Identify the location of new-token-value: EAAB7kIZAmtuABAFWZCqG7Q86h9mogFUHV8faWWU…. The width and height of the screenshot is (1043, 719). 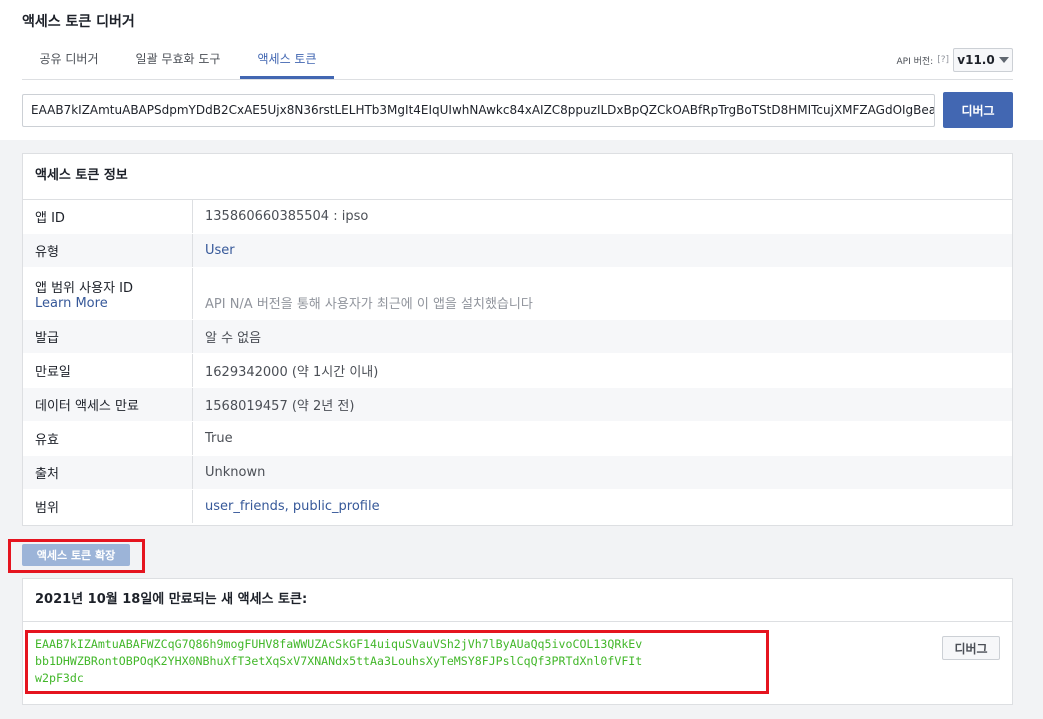
(402, 661).